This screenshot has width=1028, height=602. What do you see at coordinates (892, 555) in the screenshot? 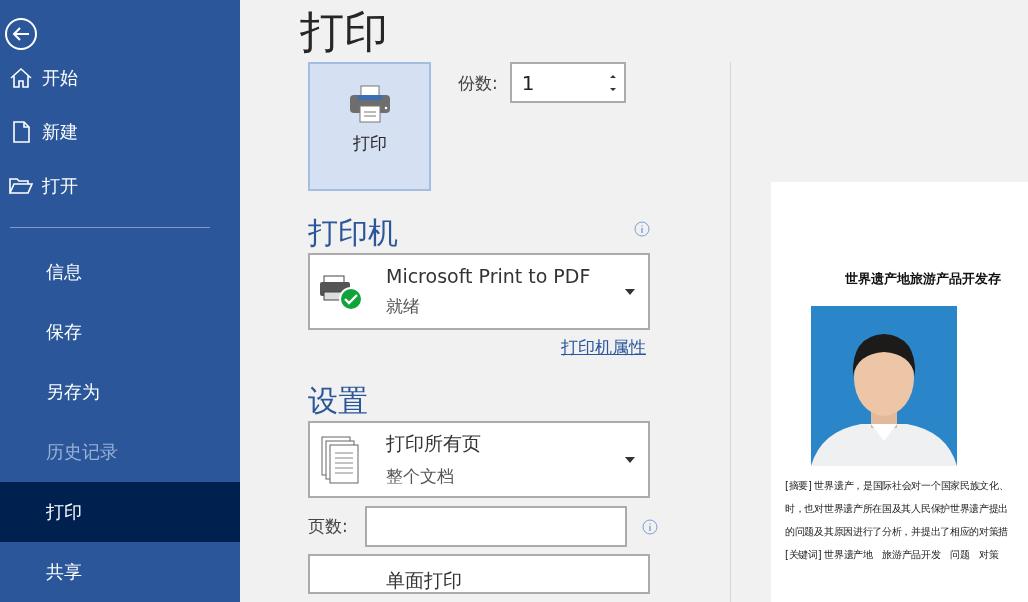
I see `document-text-line: [关键词] 世界遗产地 旅游产品开发 问题 对策` at bounding box center [892, 555].